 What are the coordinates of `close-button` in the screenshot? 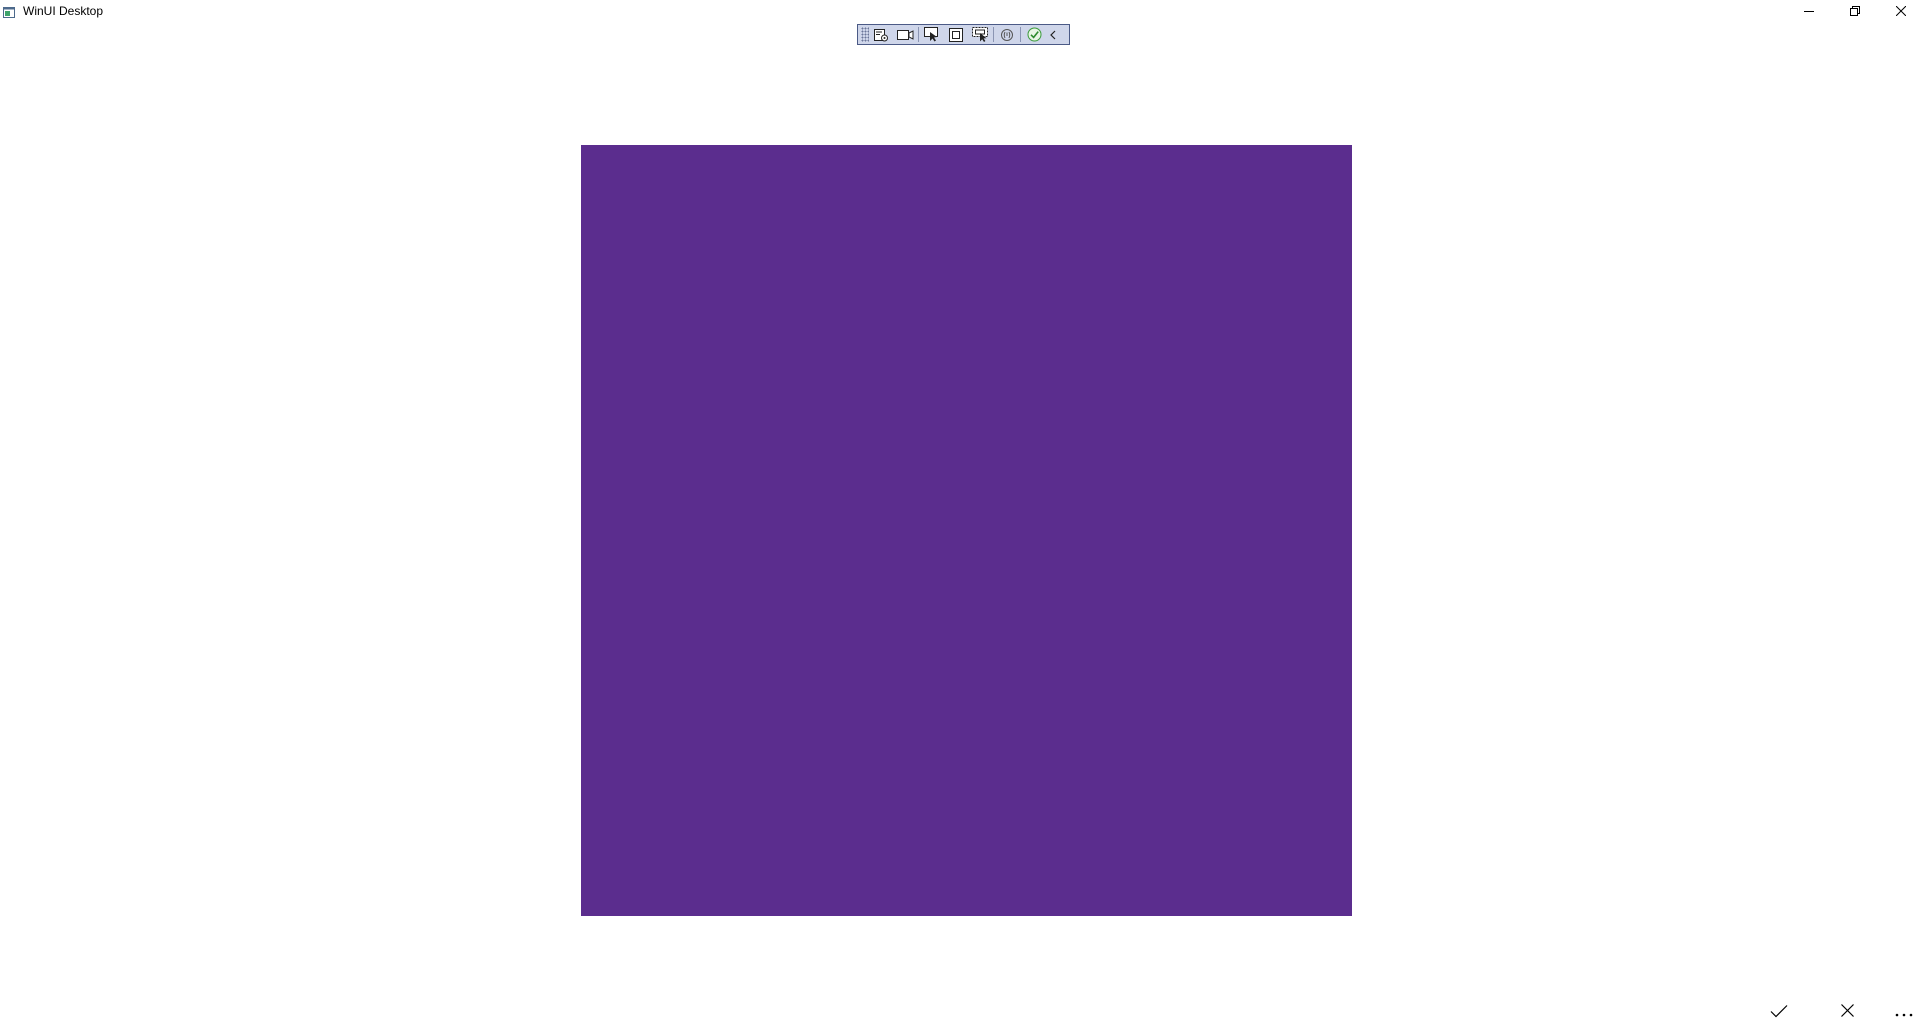 It's located at (1899, 11).